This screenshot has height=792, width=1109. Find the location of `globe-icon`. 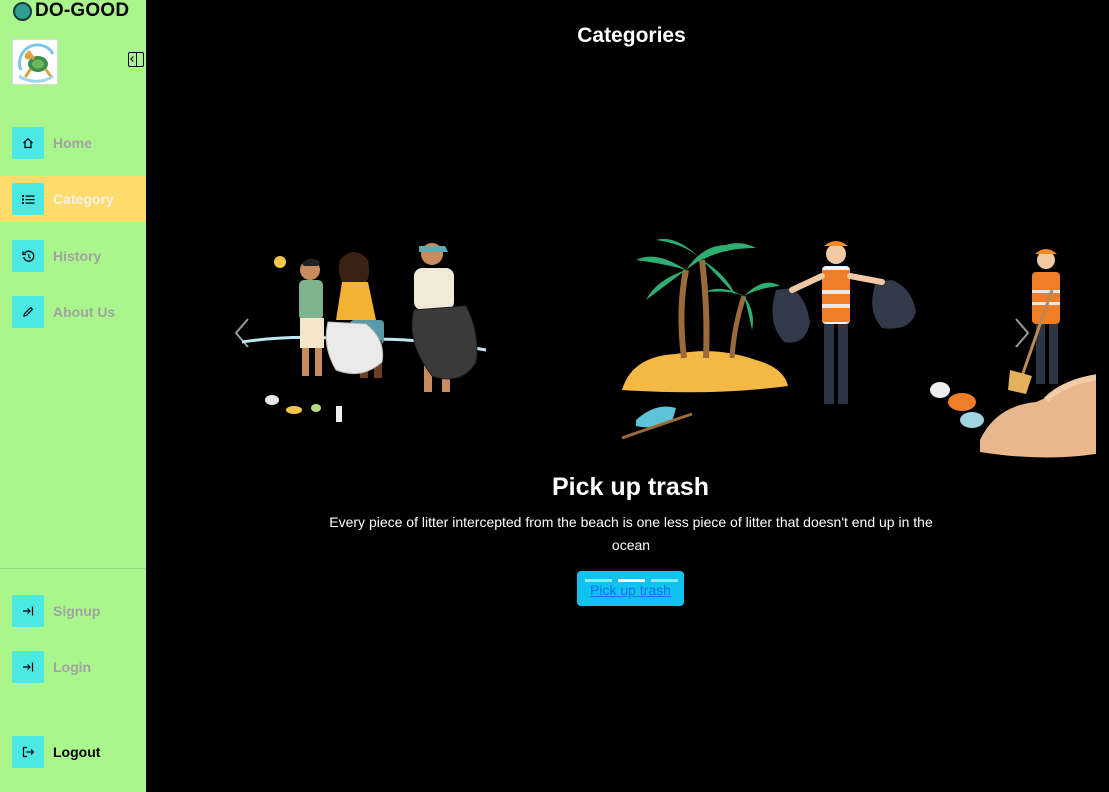

globe-icon is located at coordinates (22, 11).